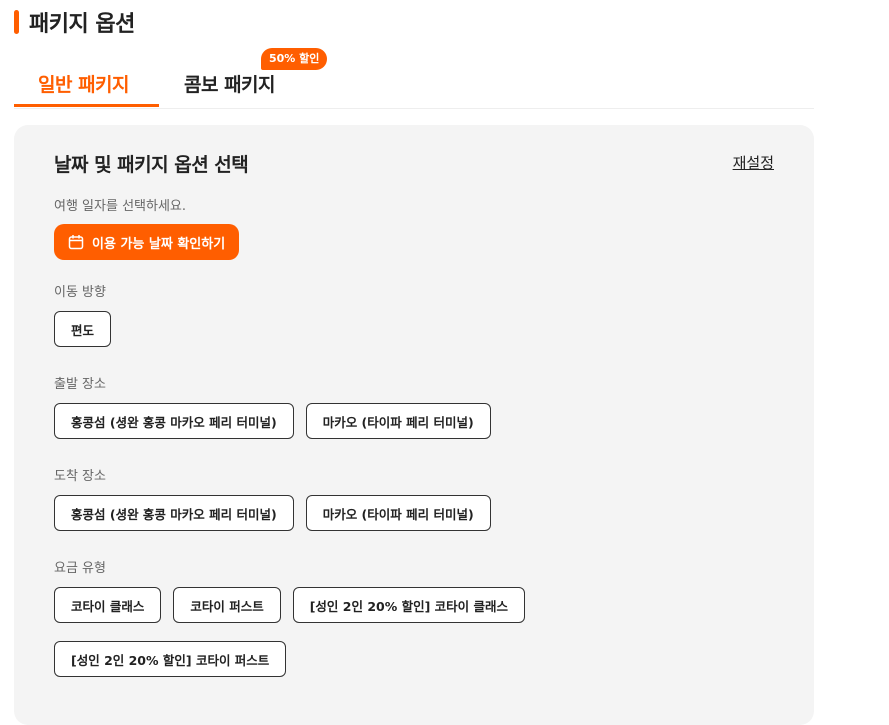  I want to click on reset-button: 재설정, so click(753, 162).